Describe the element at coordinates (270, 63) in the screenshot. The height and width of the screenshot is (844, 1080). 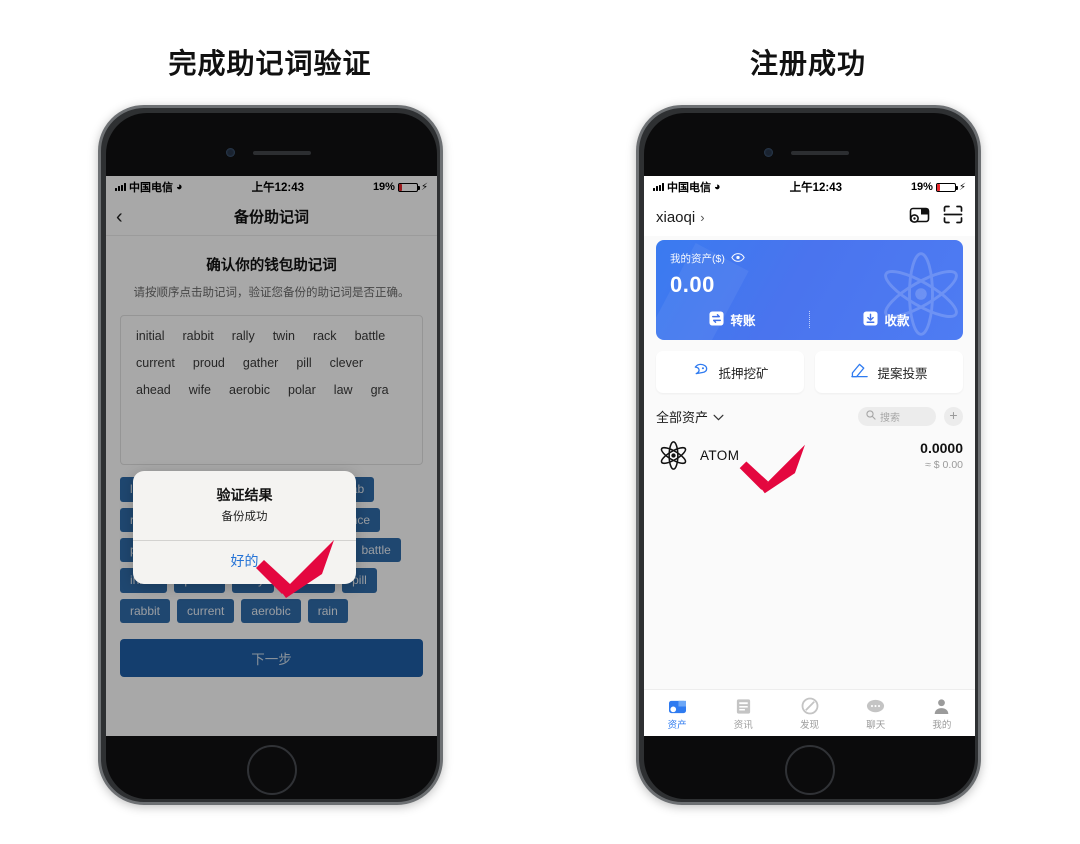
I see `caption-left: 完成助记词验证` at that location.